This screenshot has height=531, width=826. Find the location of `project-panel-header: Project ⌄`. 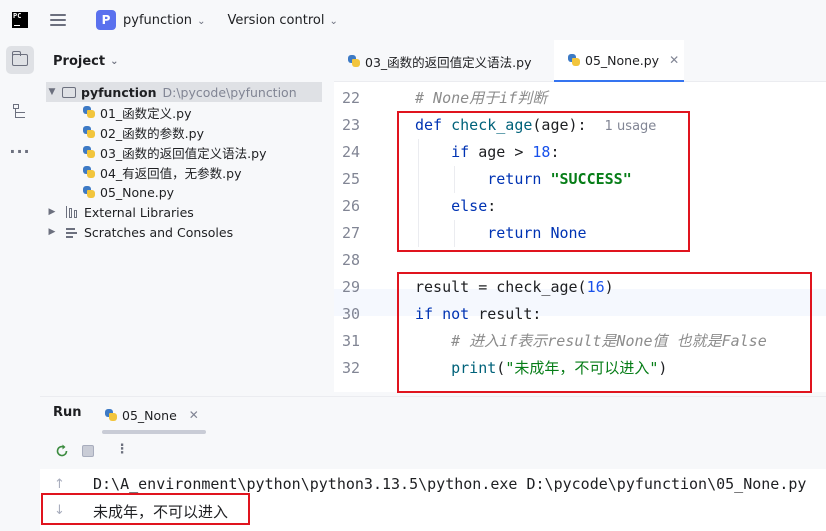

project-panel-header: Project ⌄ is located at coordinates (187, 61).